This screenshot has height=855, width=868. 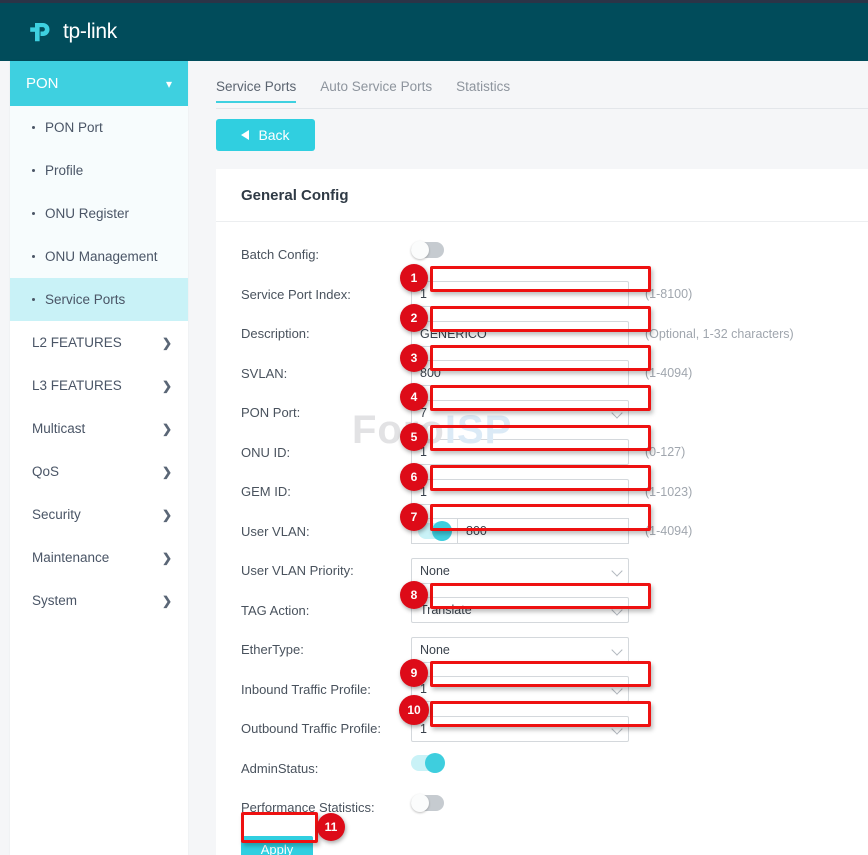 What do you see at coordinates (168, 83) in the screenshot?
I see `chevron-down-icon: ▾` at bounding box center [168, 83].